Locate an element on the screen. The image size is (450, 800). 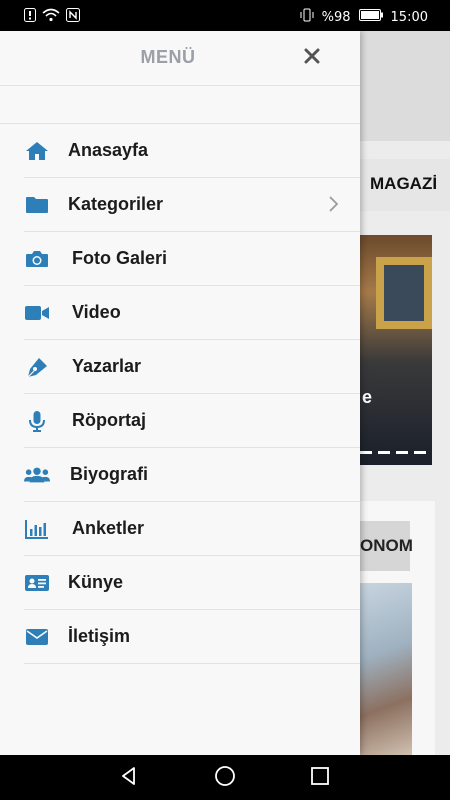
home-icon is located at coordinates (37, 151).